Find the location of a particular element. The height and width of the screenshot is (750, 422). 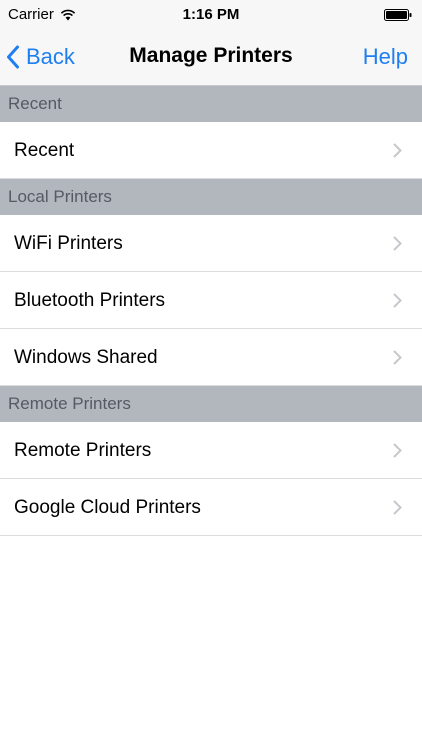

section-header-recent: Recent is located at coordinates (211, 104).